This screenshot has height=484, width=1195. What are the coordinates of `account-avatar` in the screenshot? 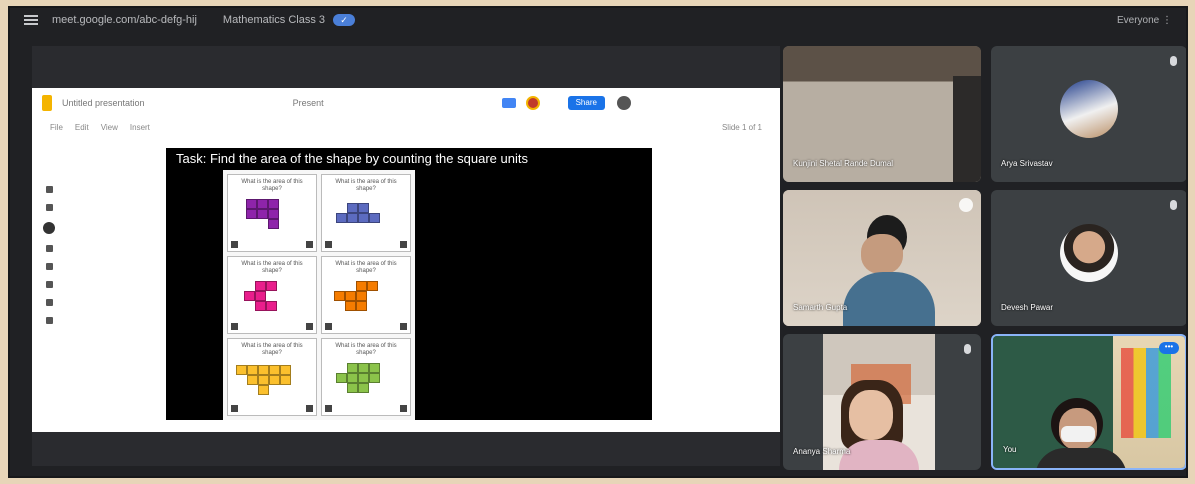 It's located at (623, 103).